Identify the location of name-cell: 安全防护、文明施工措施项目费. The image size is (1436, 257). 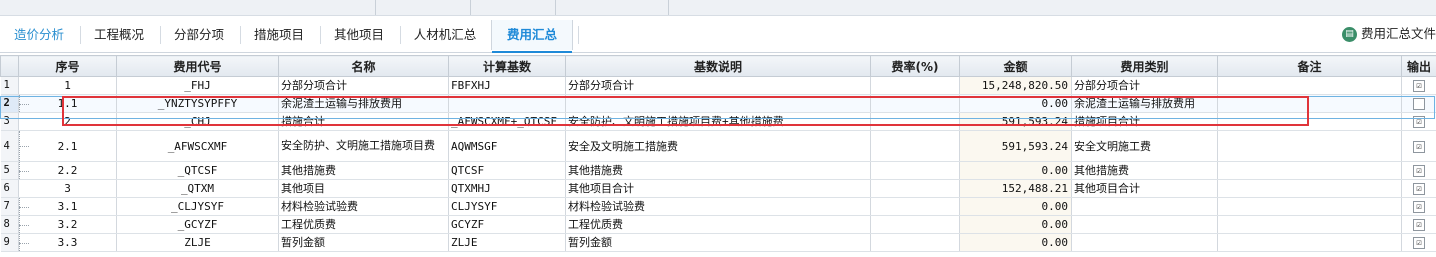
(363, 146).